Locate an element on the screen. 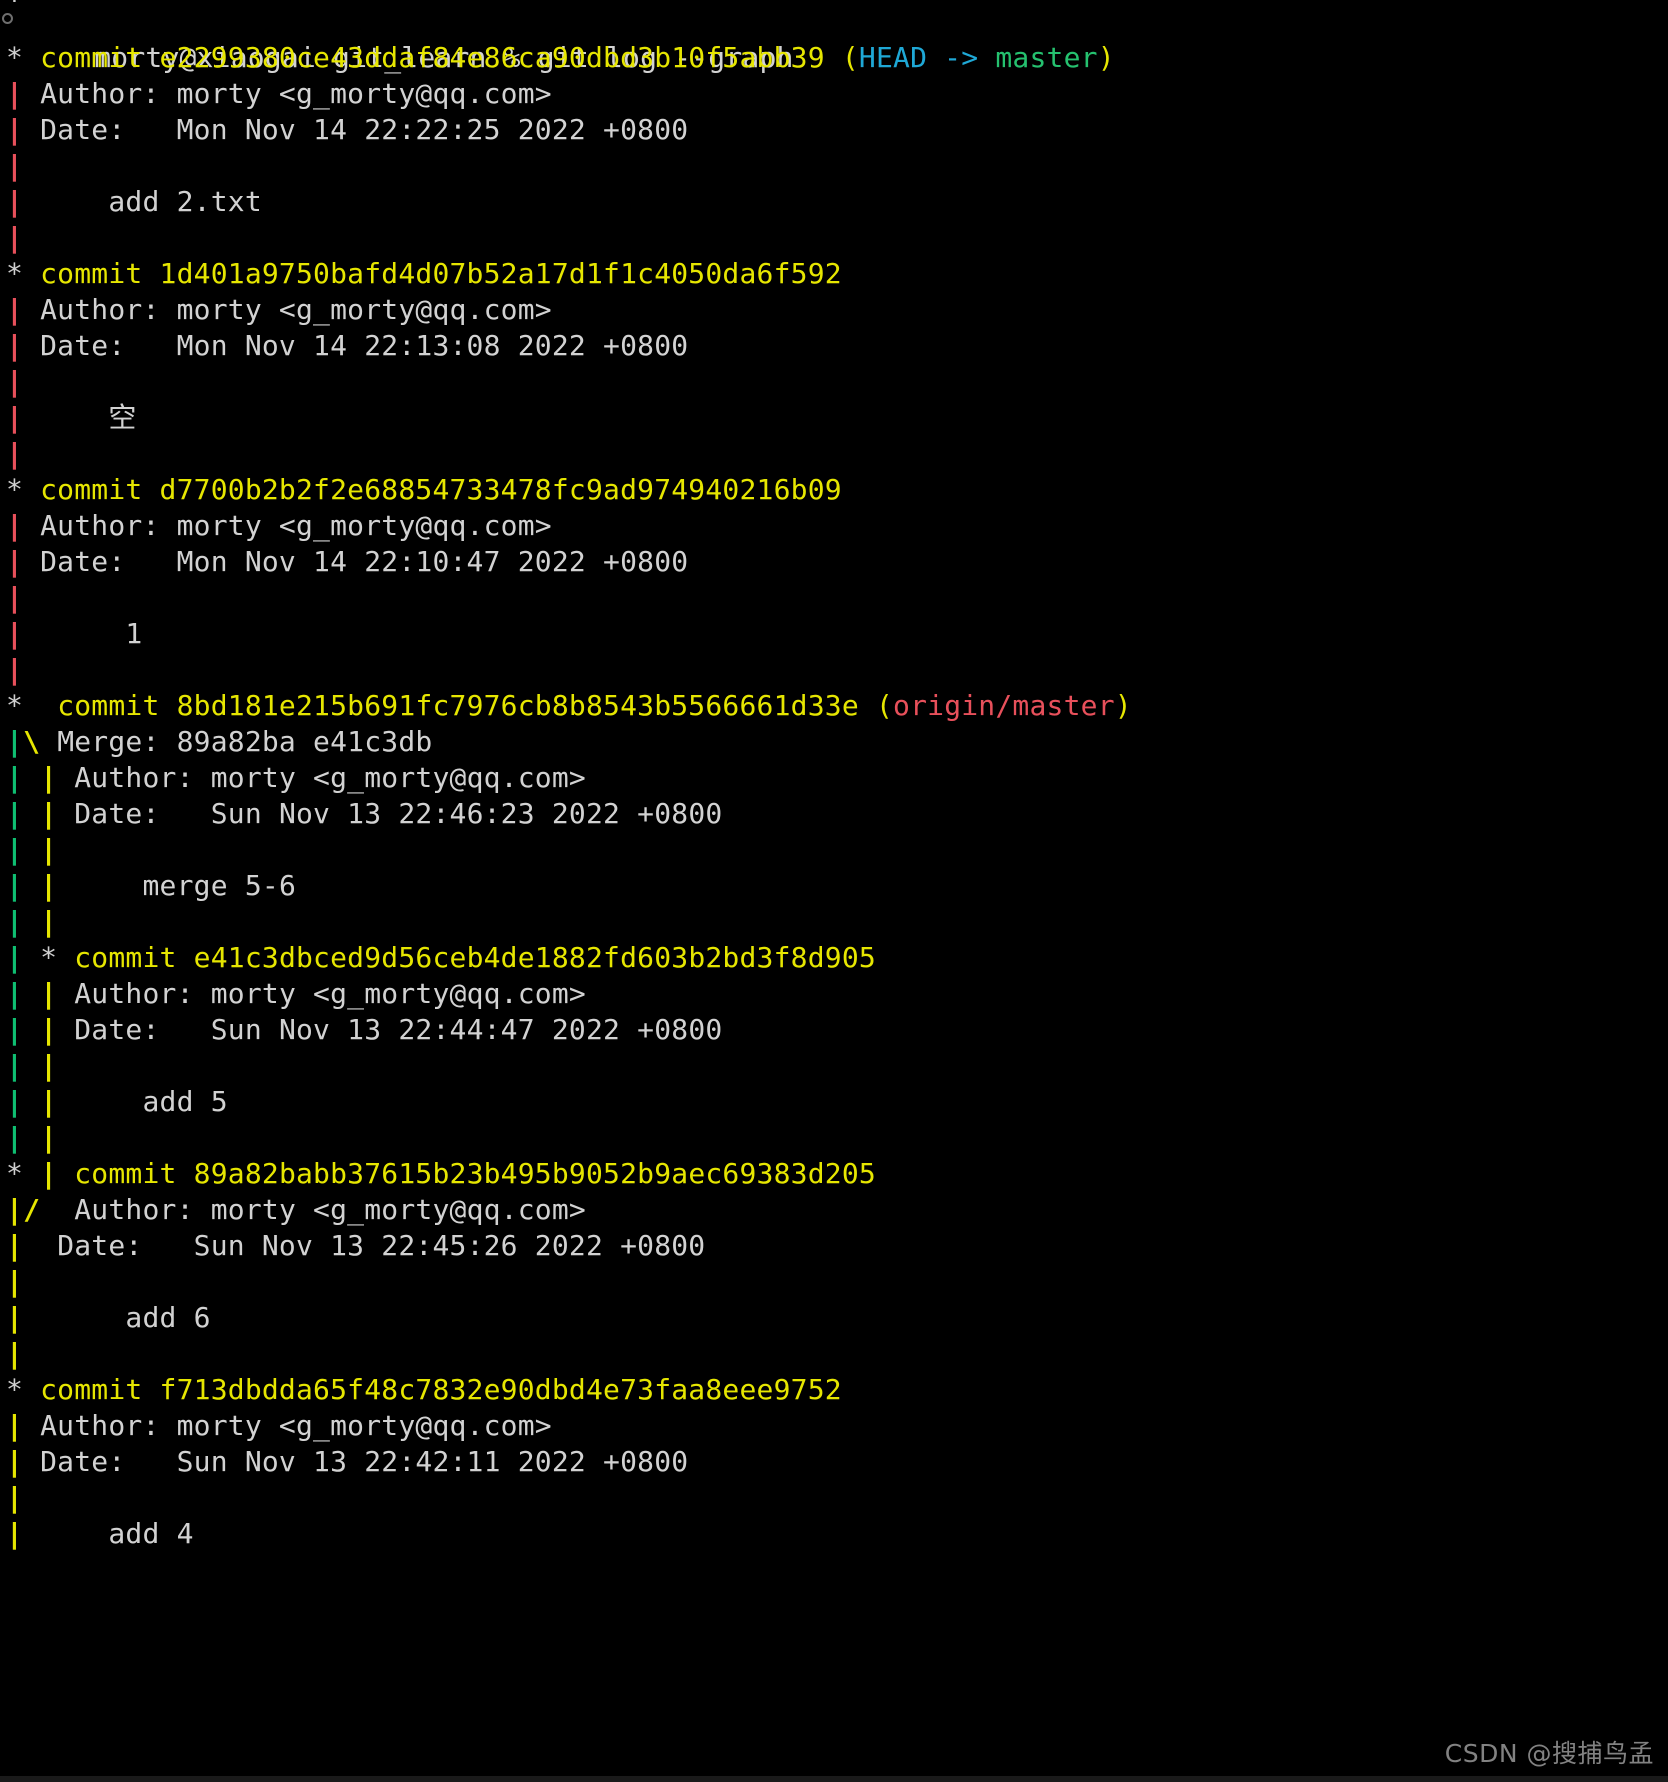 This screenshot has width=1668, height=1782. git-log-line: | Date: Mon Nov 14 22:10:47 2022 +0800 is located at coordinates (834, 562).